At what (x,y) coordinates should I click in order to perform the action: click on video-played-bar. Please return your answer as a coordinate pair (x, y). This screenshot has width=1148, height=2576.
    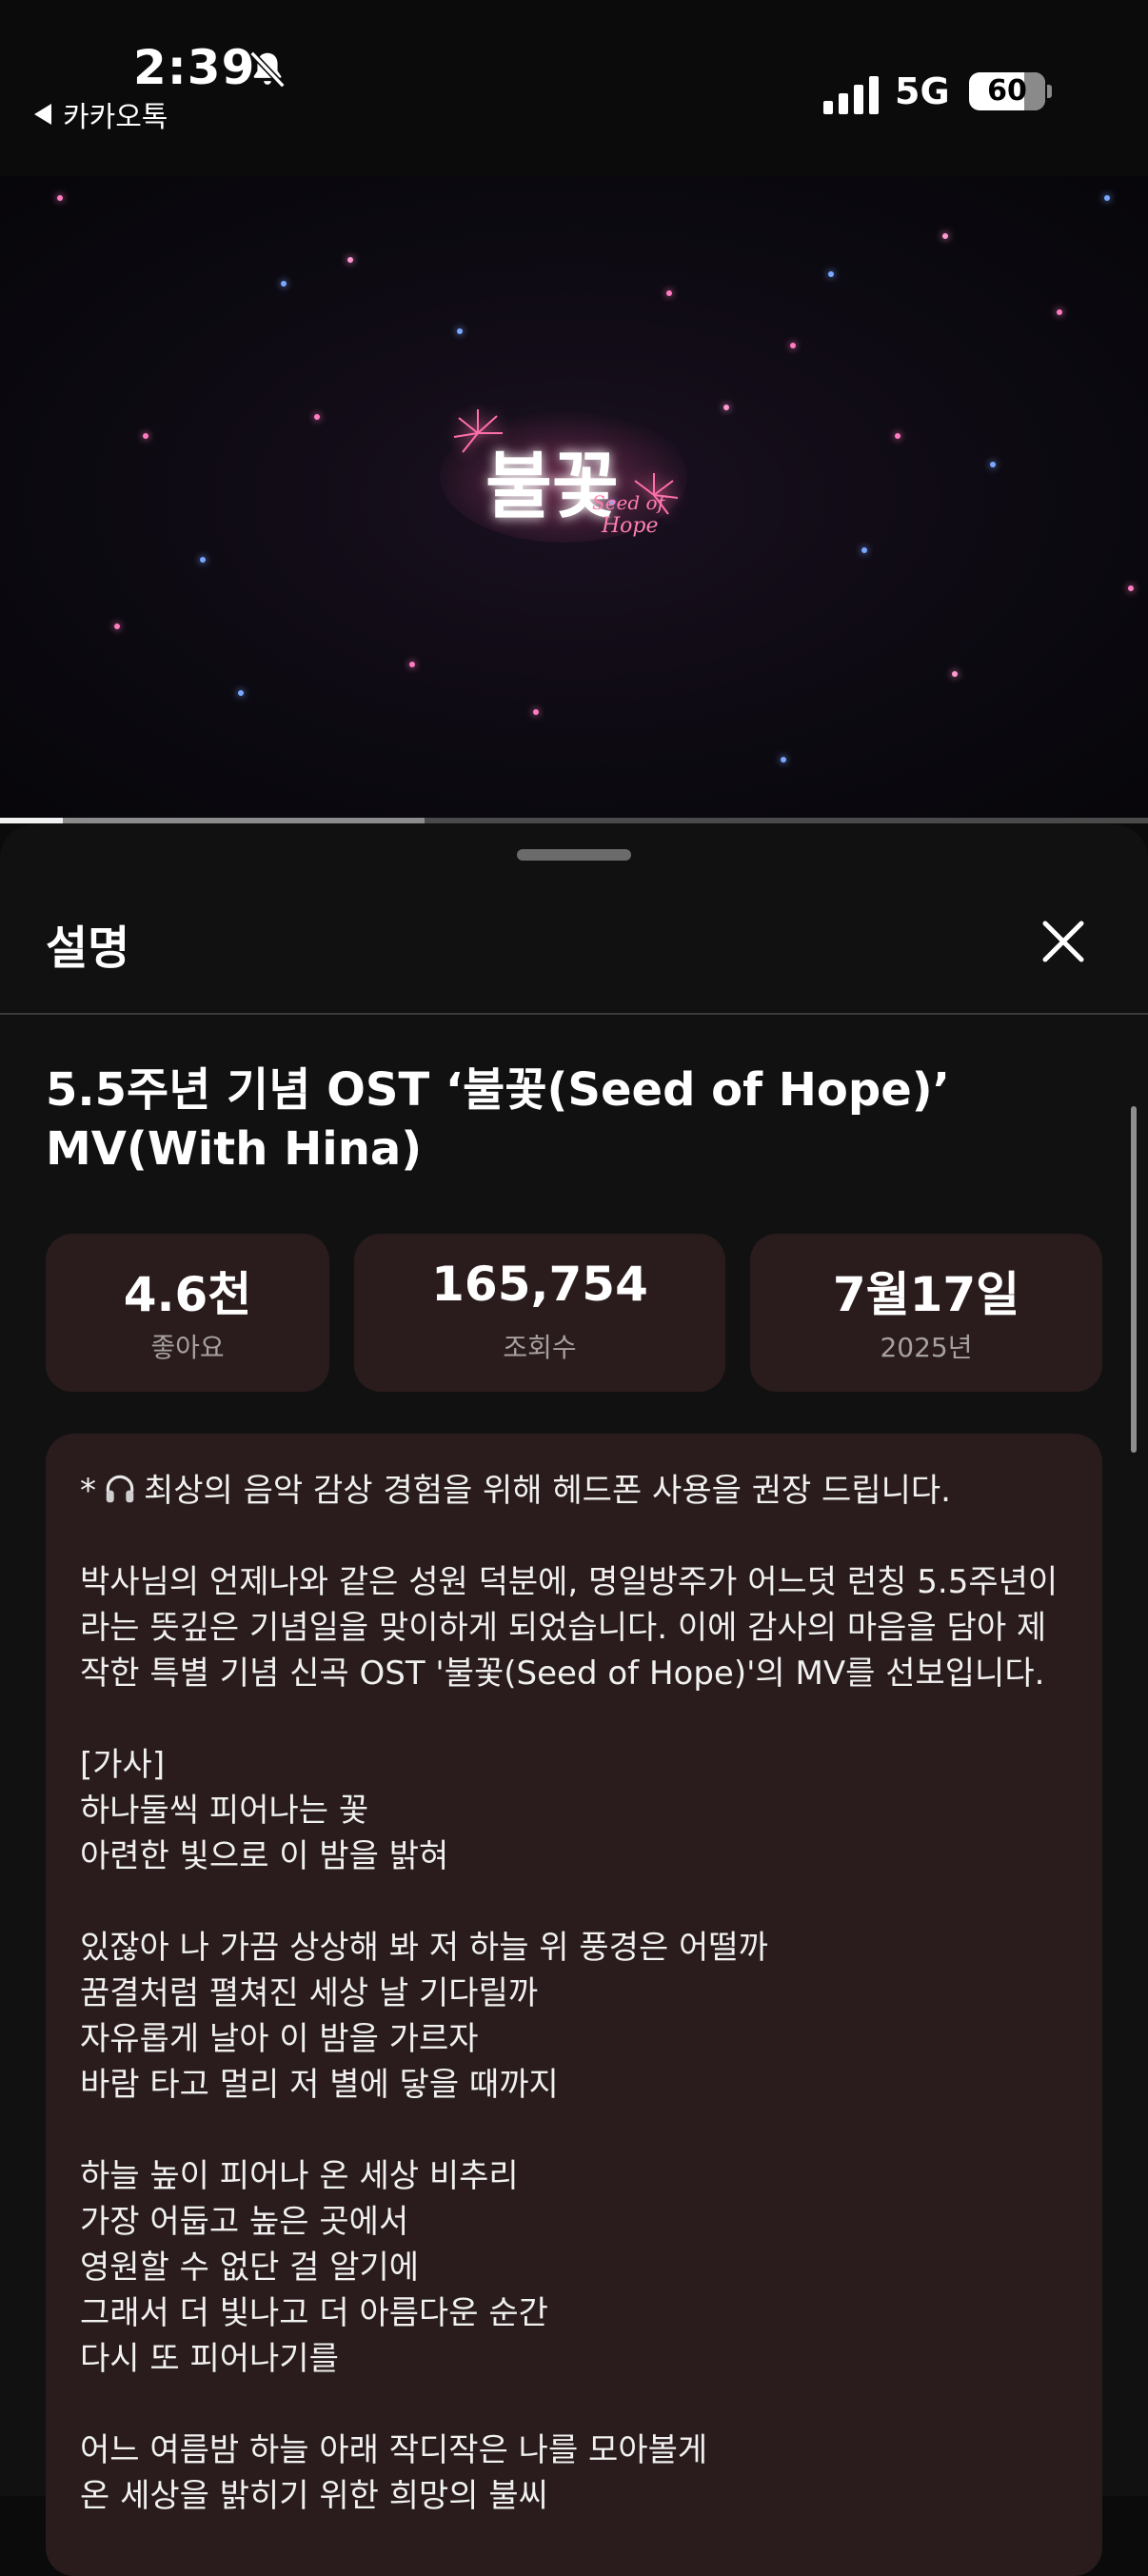
    Looking at the image, I should click on (32, 821).